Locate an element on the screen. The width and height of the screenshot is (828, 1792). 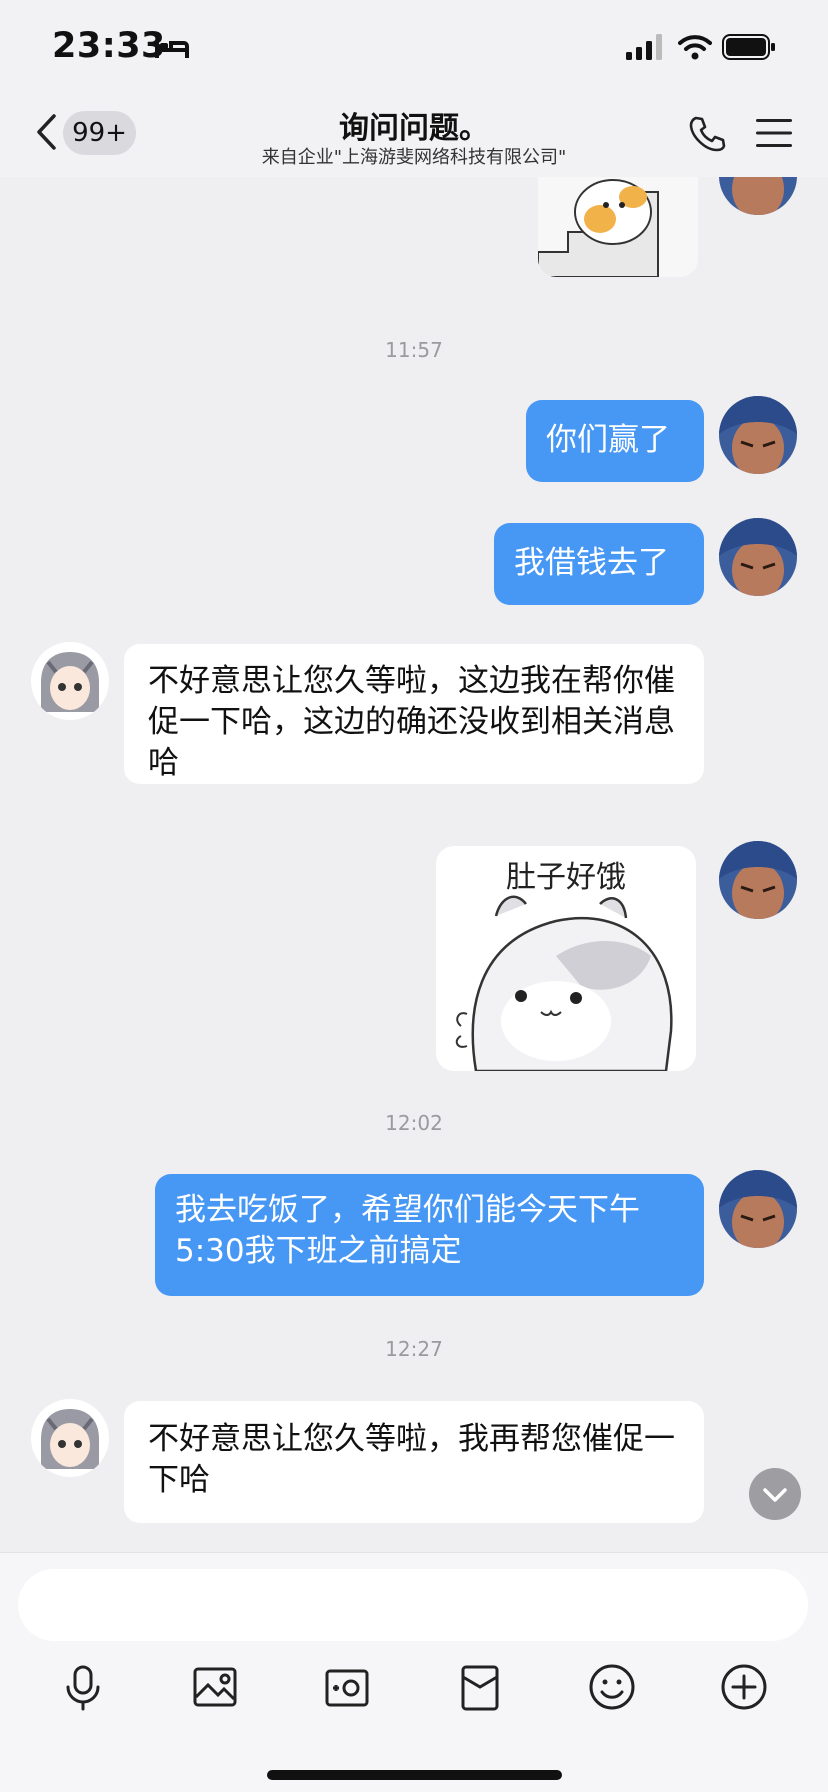
emoji-icon is located at coordinates (612, 1687).